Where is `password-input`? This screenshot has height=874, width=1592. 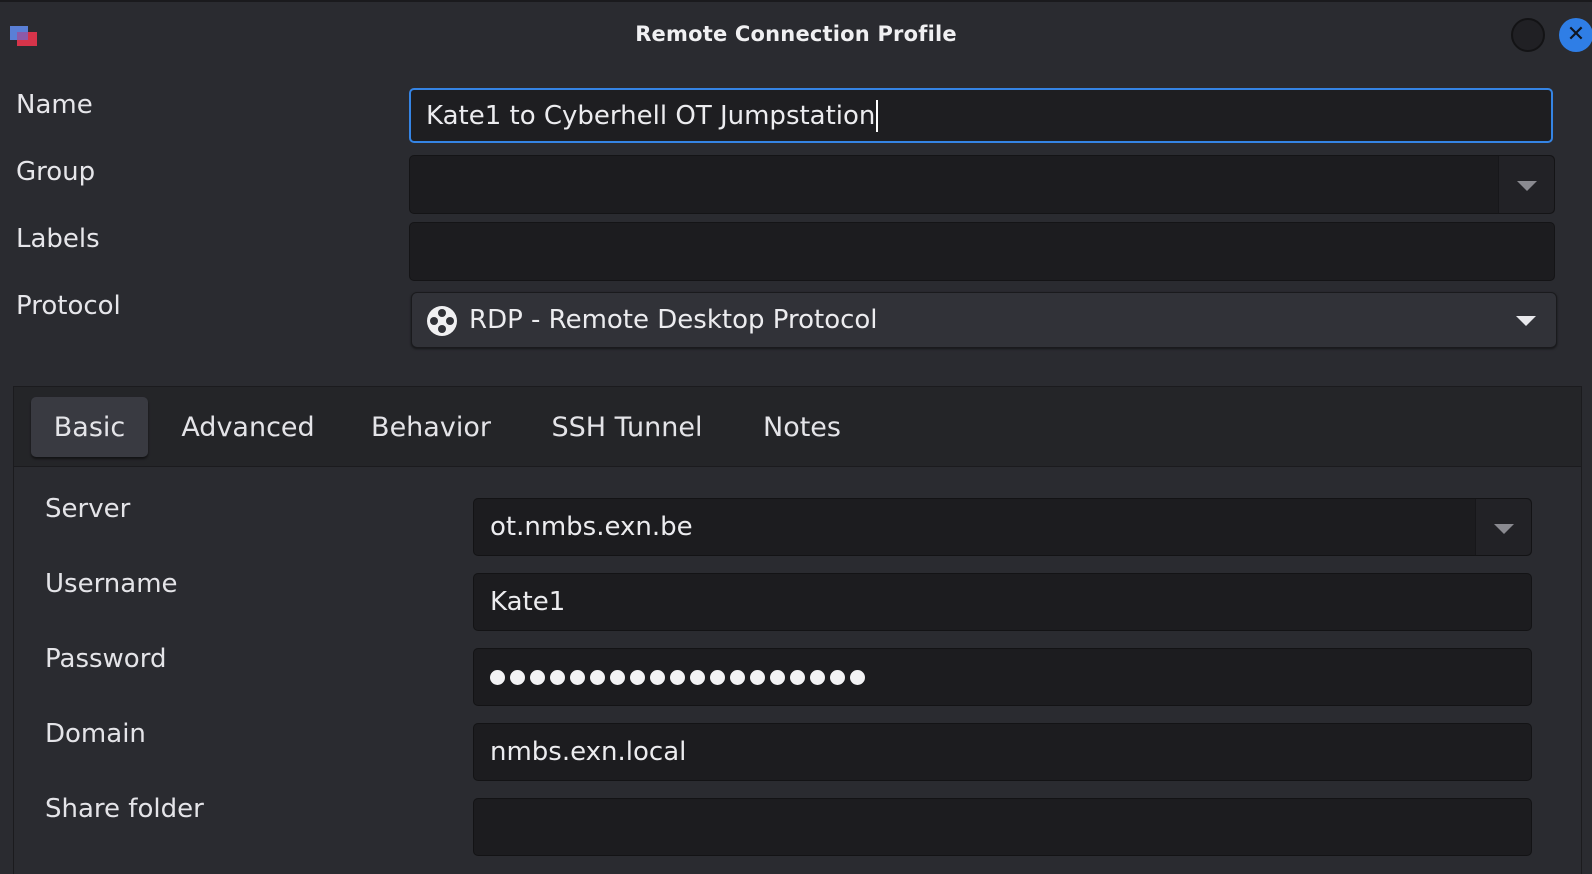
password-input is located at coordinates (1002, 677).